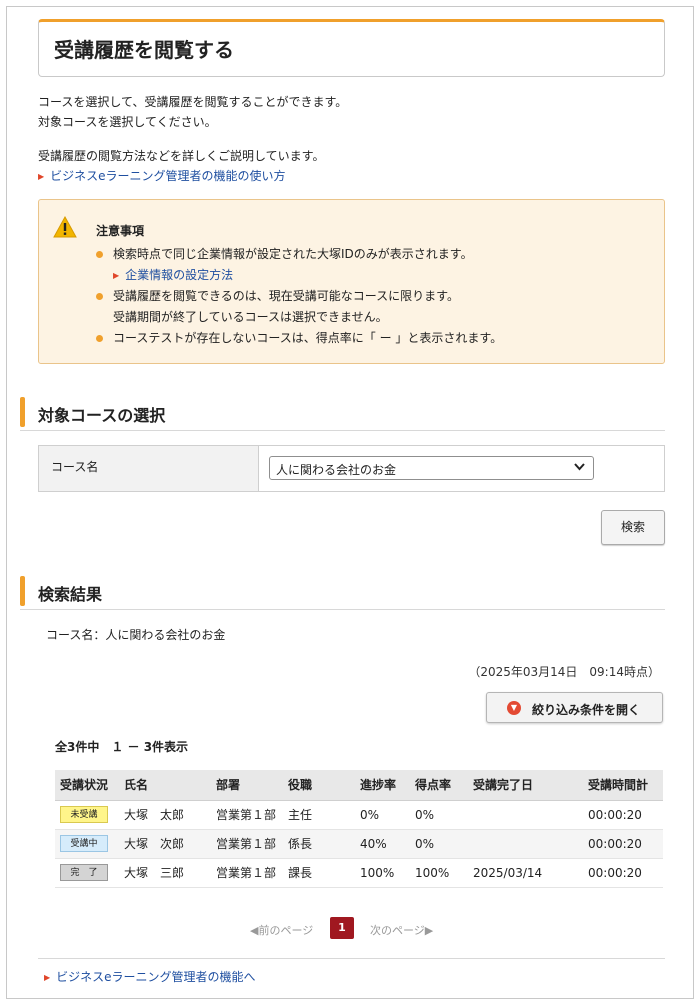 This screenshot has height=1005, width=700. Describe the element at coordinates (319, 815) in the screenshot. I see `cell-role: 主任` at that location.